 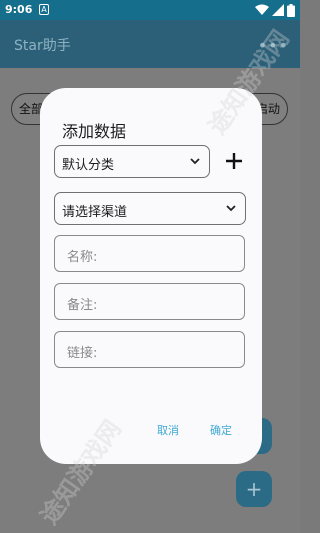 What do you see at coordinates (149, 349) in the screenshot?
I see `link-field: 链接:` at bounding box center [149, 349].